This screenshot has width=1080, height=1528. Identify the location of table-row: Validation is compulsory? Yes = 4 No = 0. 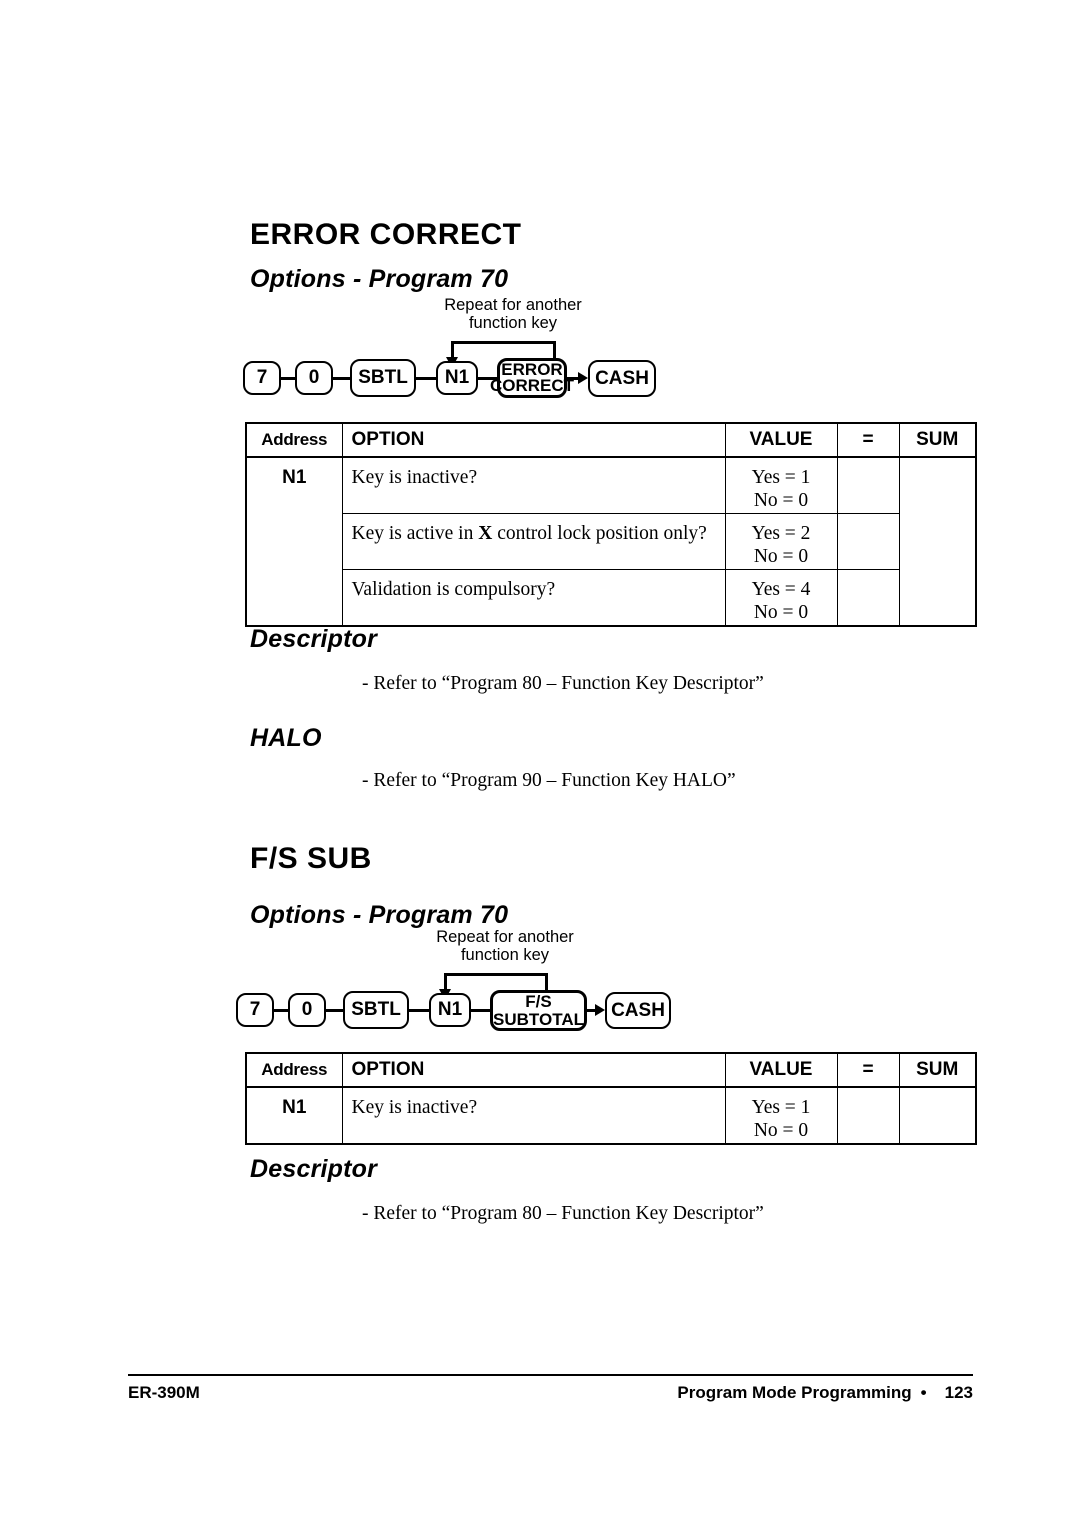
(611, 598).